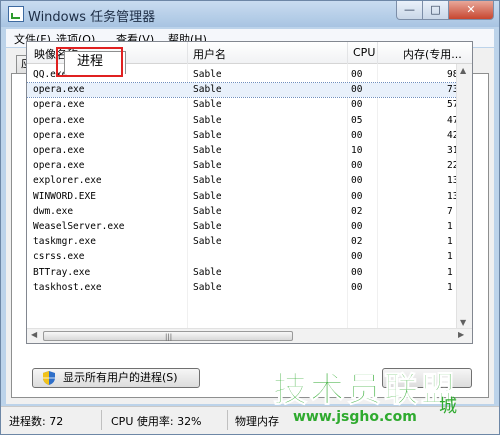 This screenshot has width=500, height=436. What do you see at coordinates (67, 287) in the screenshot?
I see `cell-image-name: taskhost.exe` at bounding box center [67, 287].